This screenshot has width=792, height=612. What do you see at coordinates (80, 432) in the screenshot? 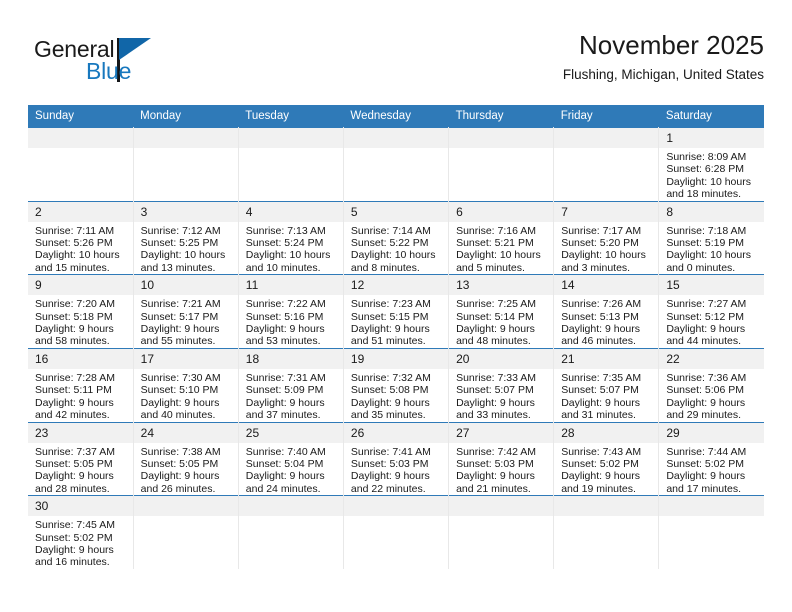
I see `day-number: 23` at bounding box center [80, 432].